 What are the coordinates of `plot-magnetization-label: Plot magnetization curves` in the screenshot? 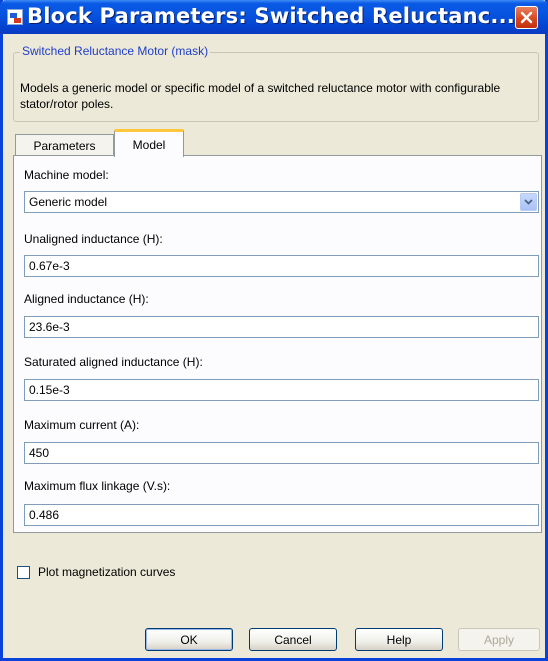 It's located at (107, 572).